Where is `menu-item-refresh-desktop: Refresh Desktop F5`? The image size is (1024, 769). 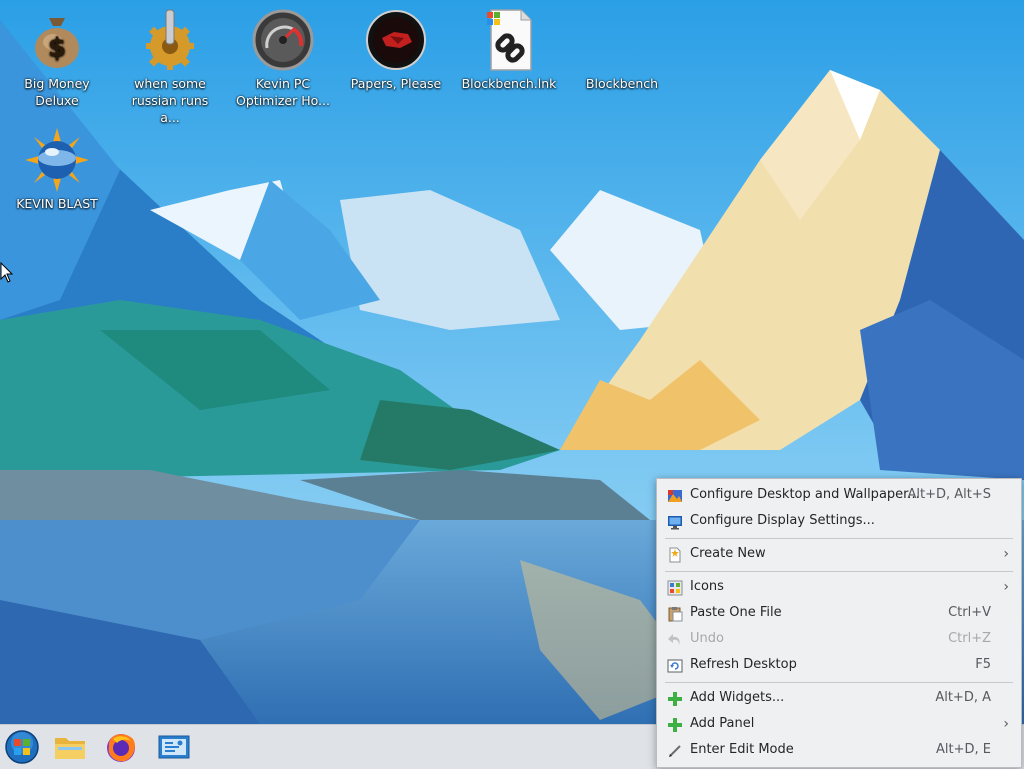 menu-item-refresh-desktop: Refresh Desktop F5 is located at coordinates (839, 666).